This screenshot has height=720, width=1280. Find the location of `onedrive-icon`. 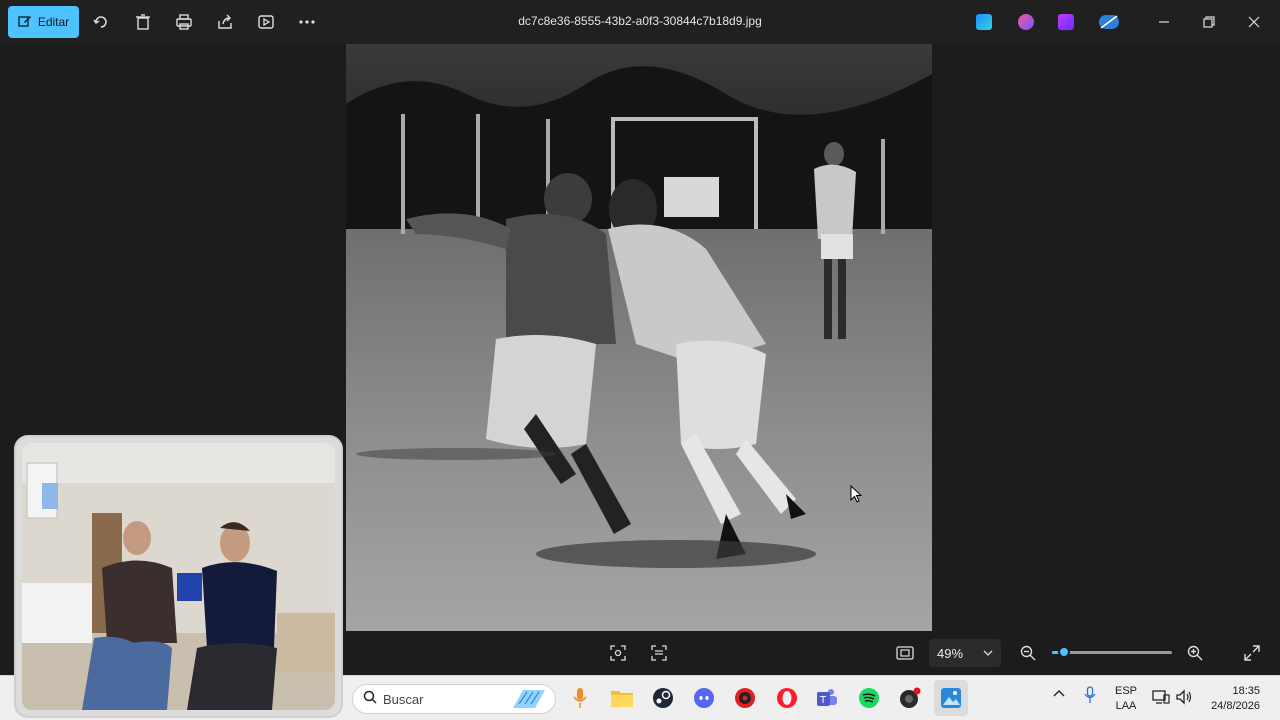

onedrive-icon is located at coordinates (1109, 22).